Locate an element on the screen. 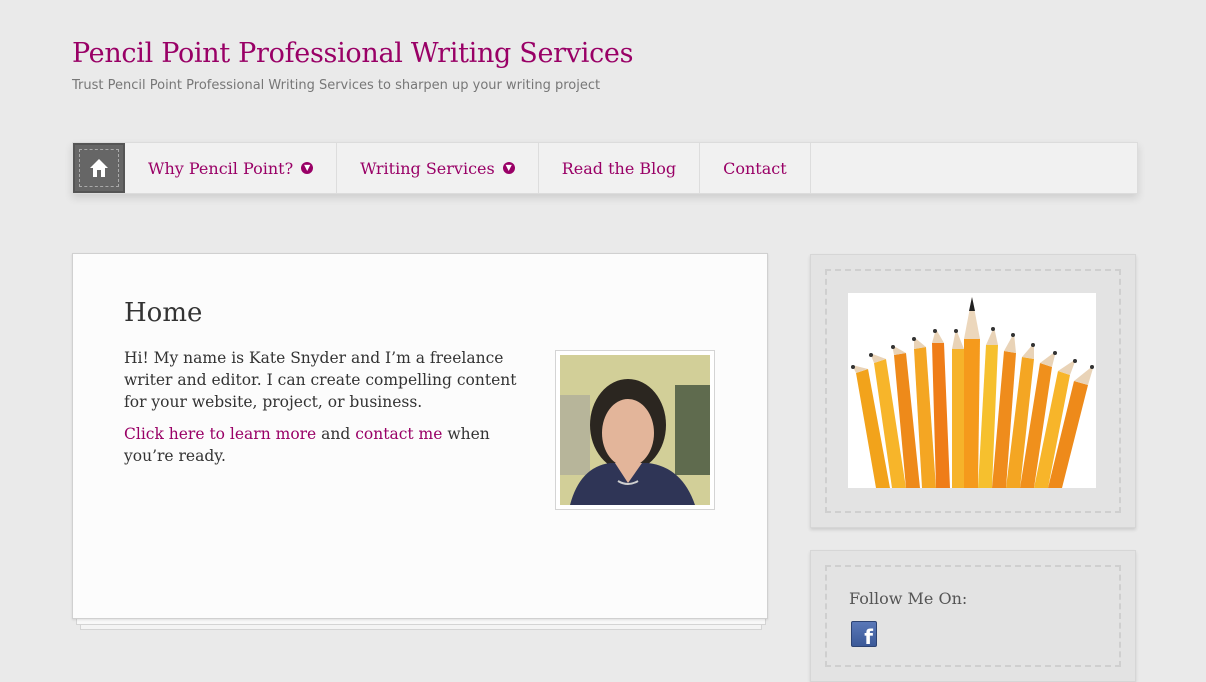 This screenshot has height=682, width=1206. page-title: Home is located at coordinates (163, 313).